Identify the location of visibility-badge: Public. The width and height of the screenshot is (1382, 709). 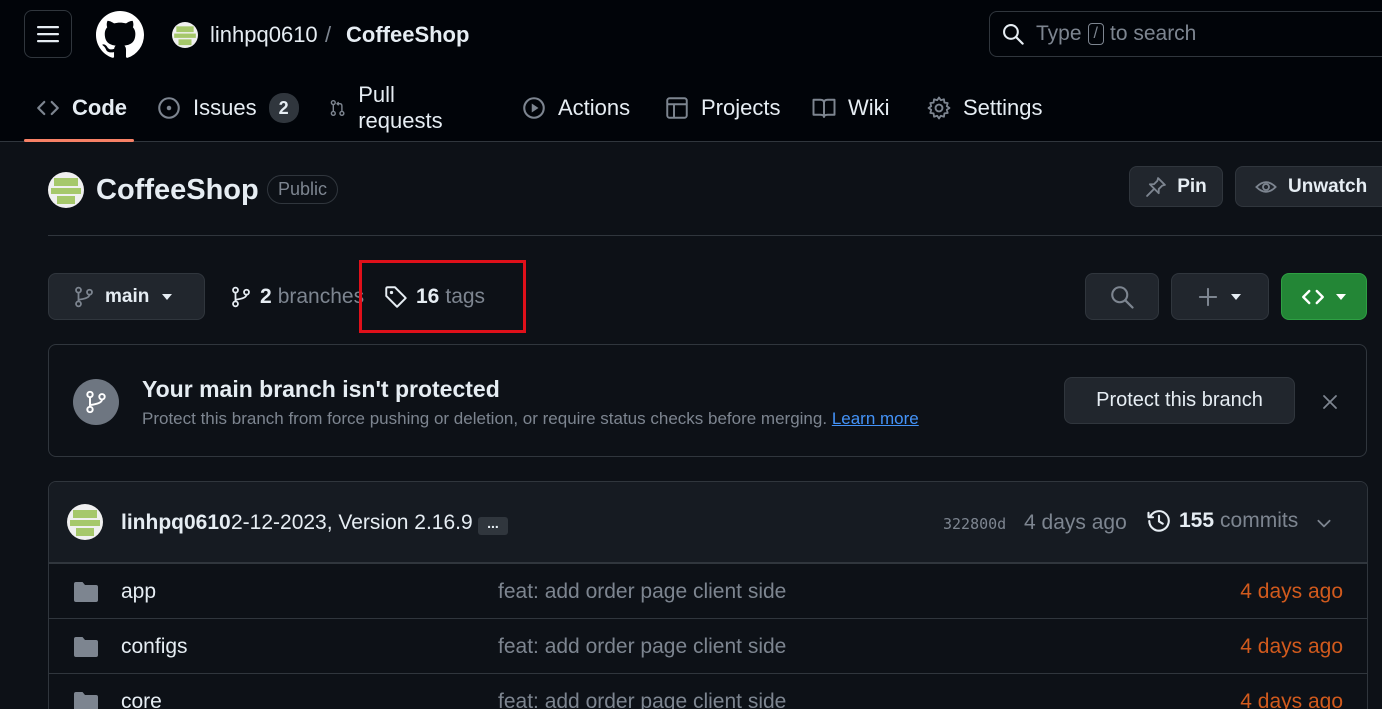
(303, 189).